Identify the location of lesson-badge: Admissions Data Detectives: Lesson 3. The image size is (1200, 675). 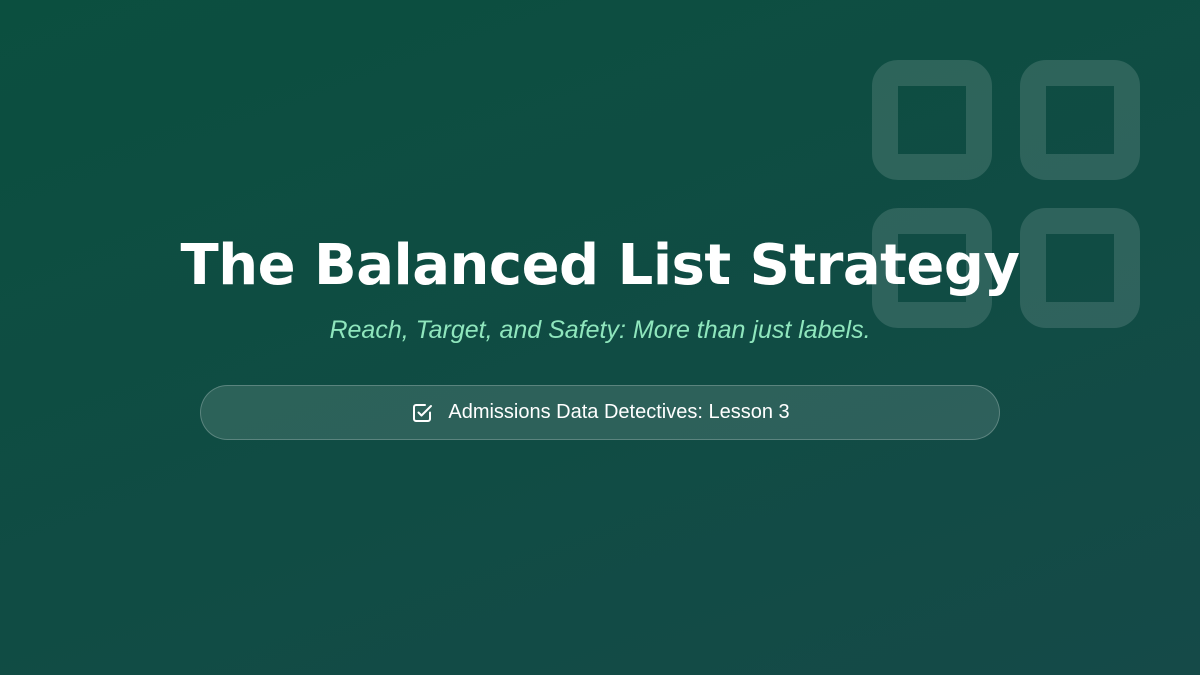
(600, 412).